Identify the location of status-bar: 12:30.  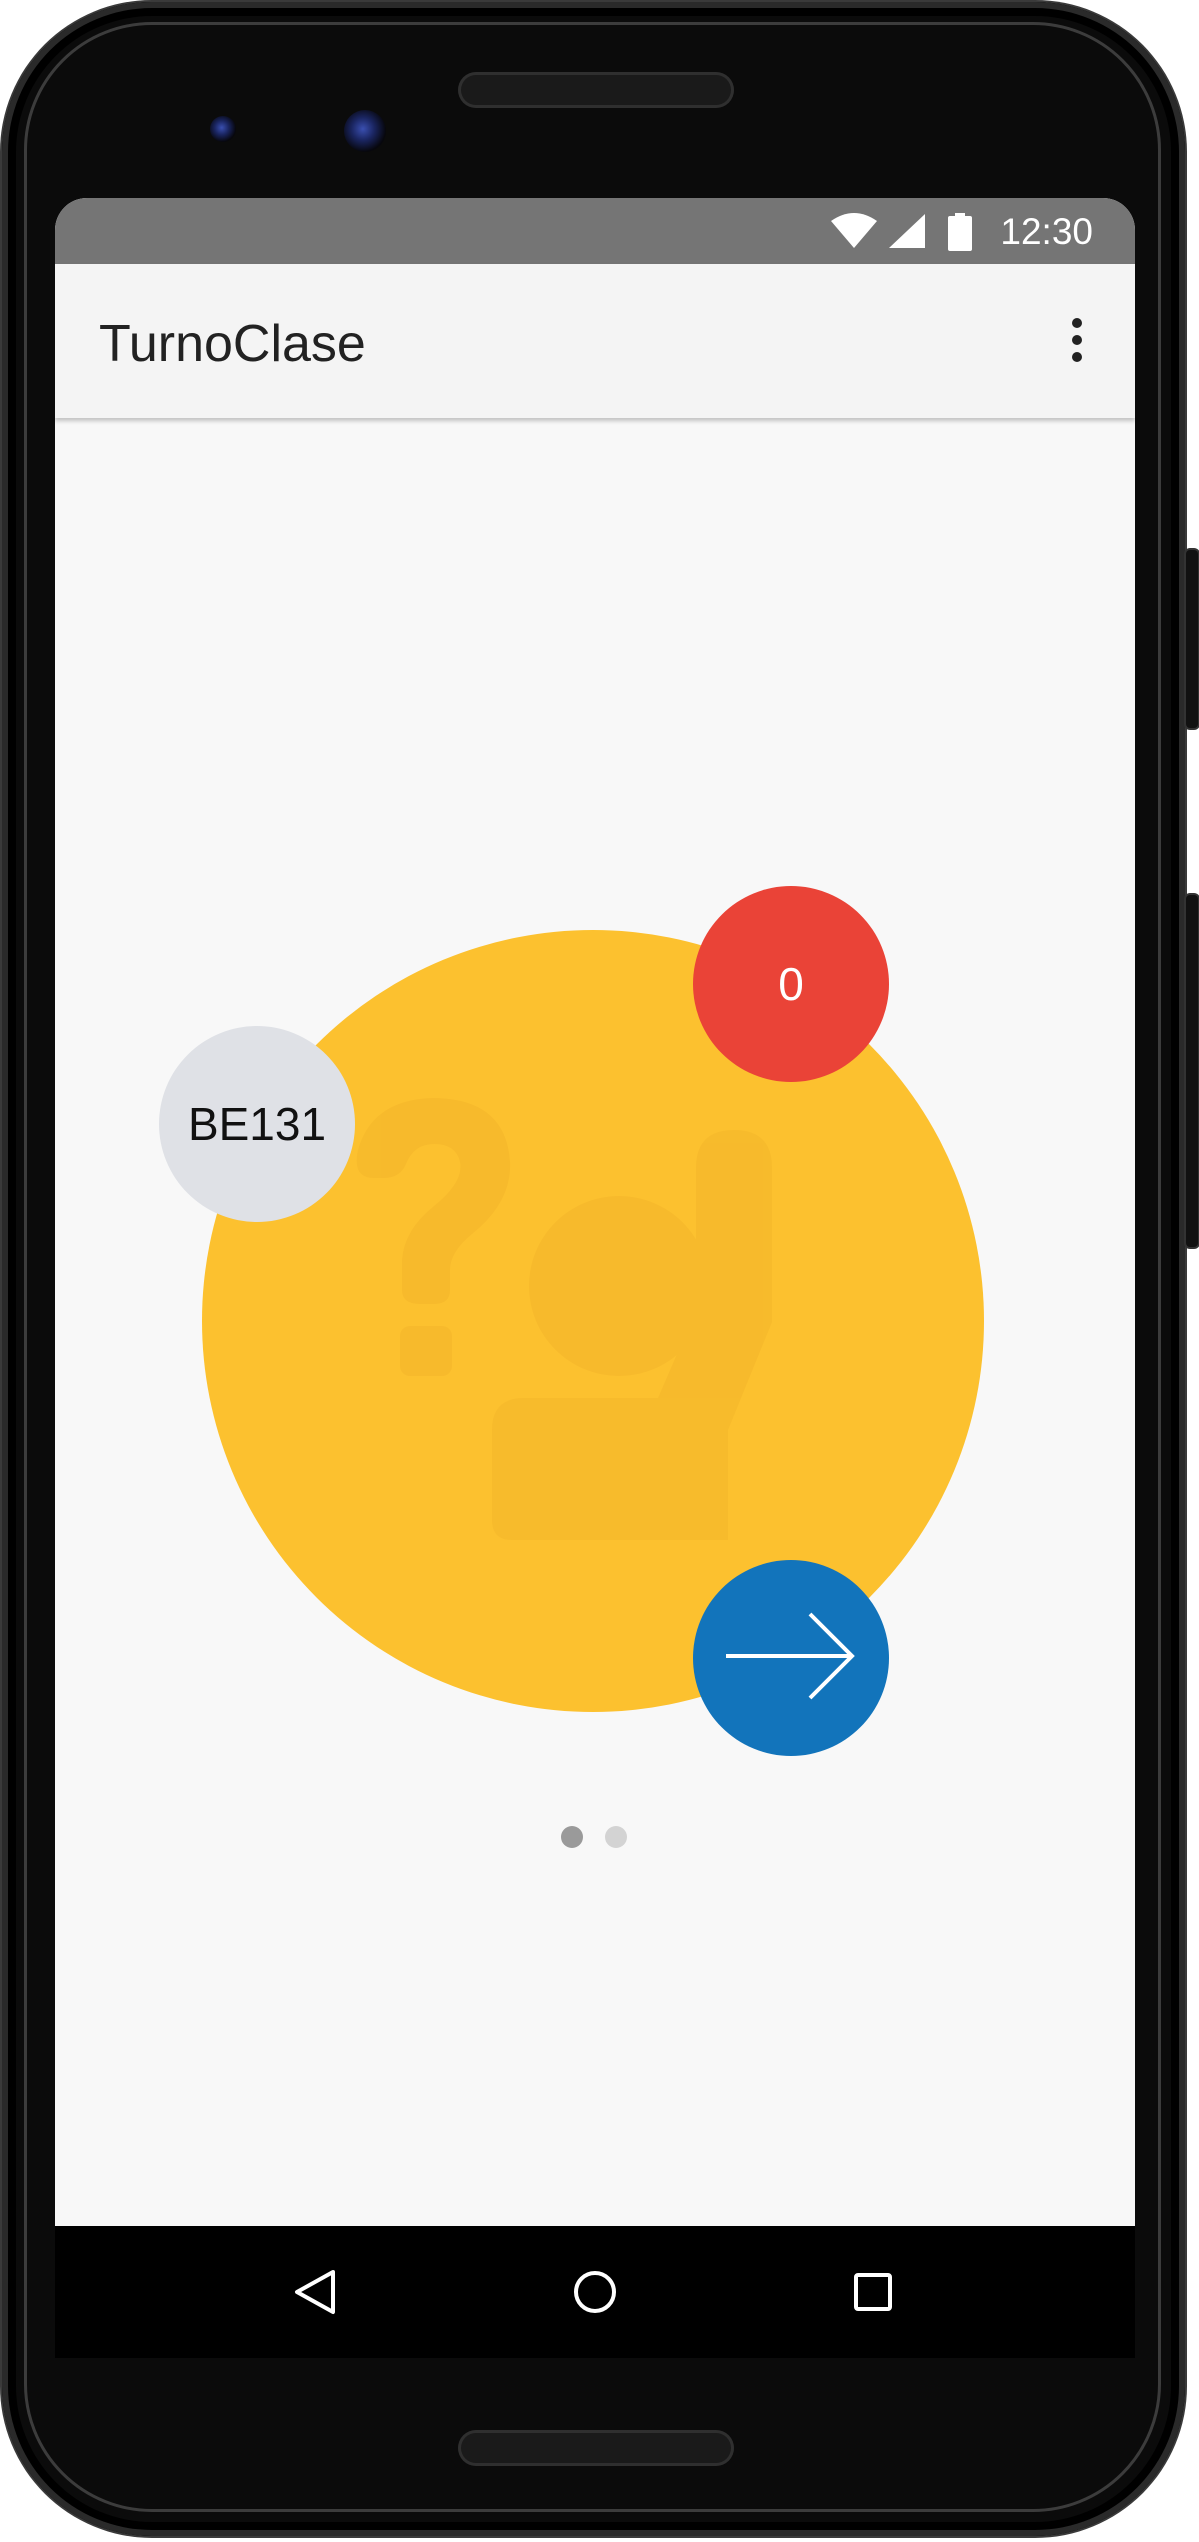
(595, 231).